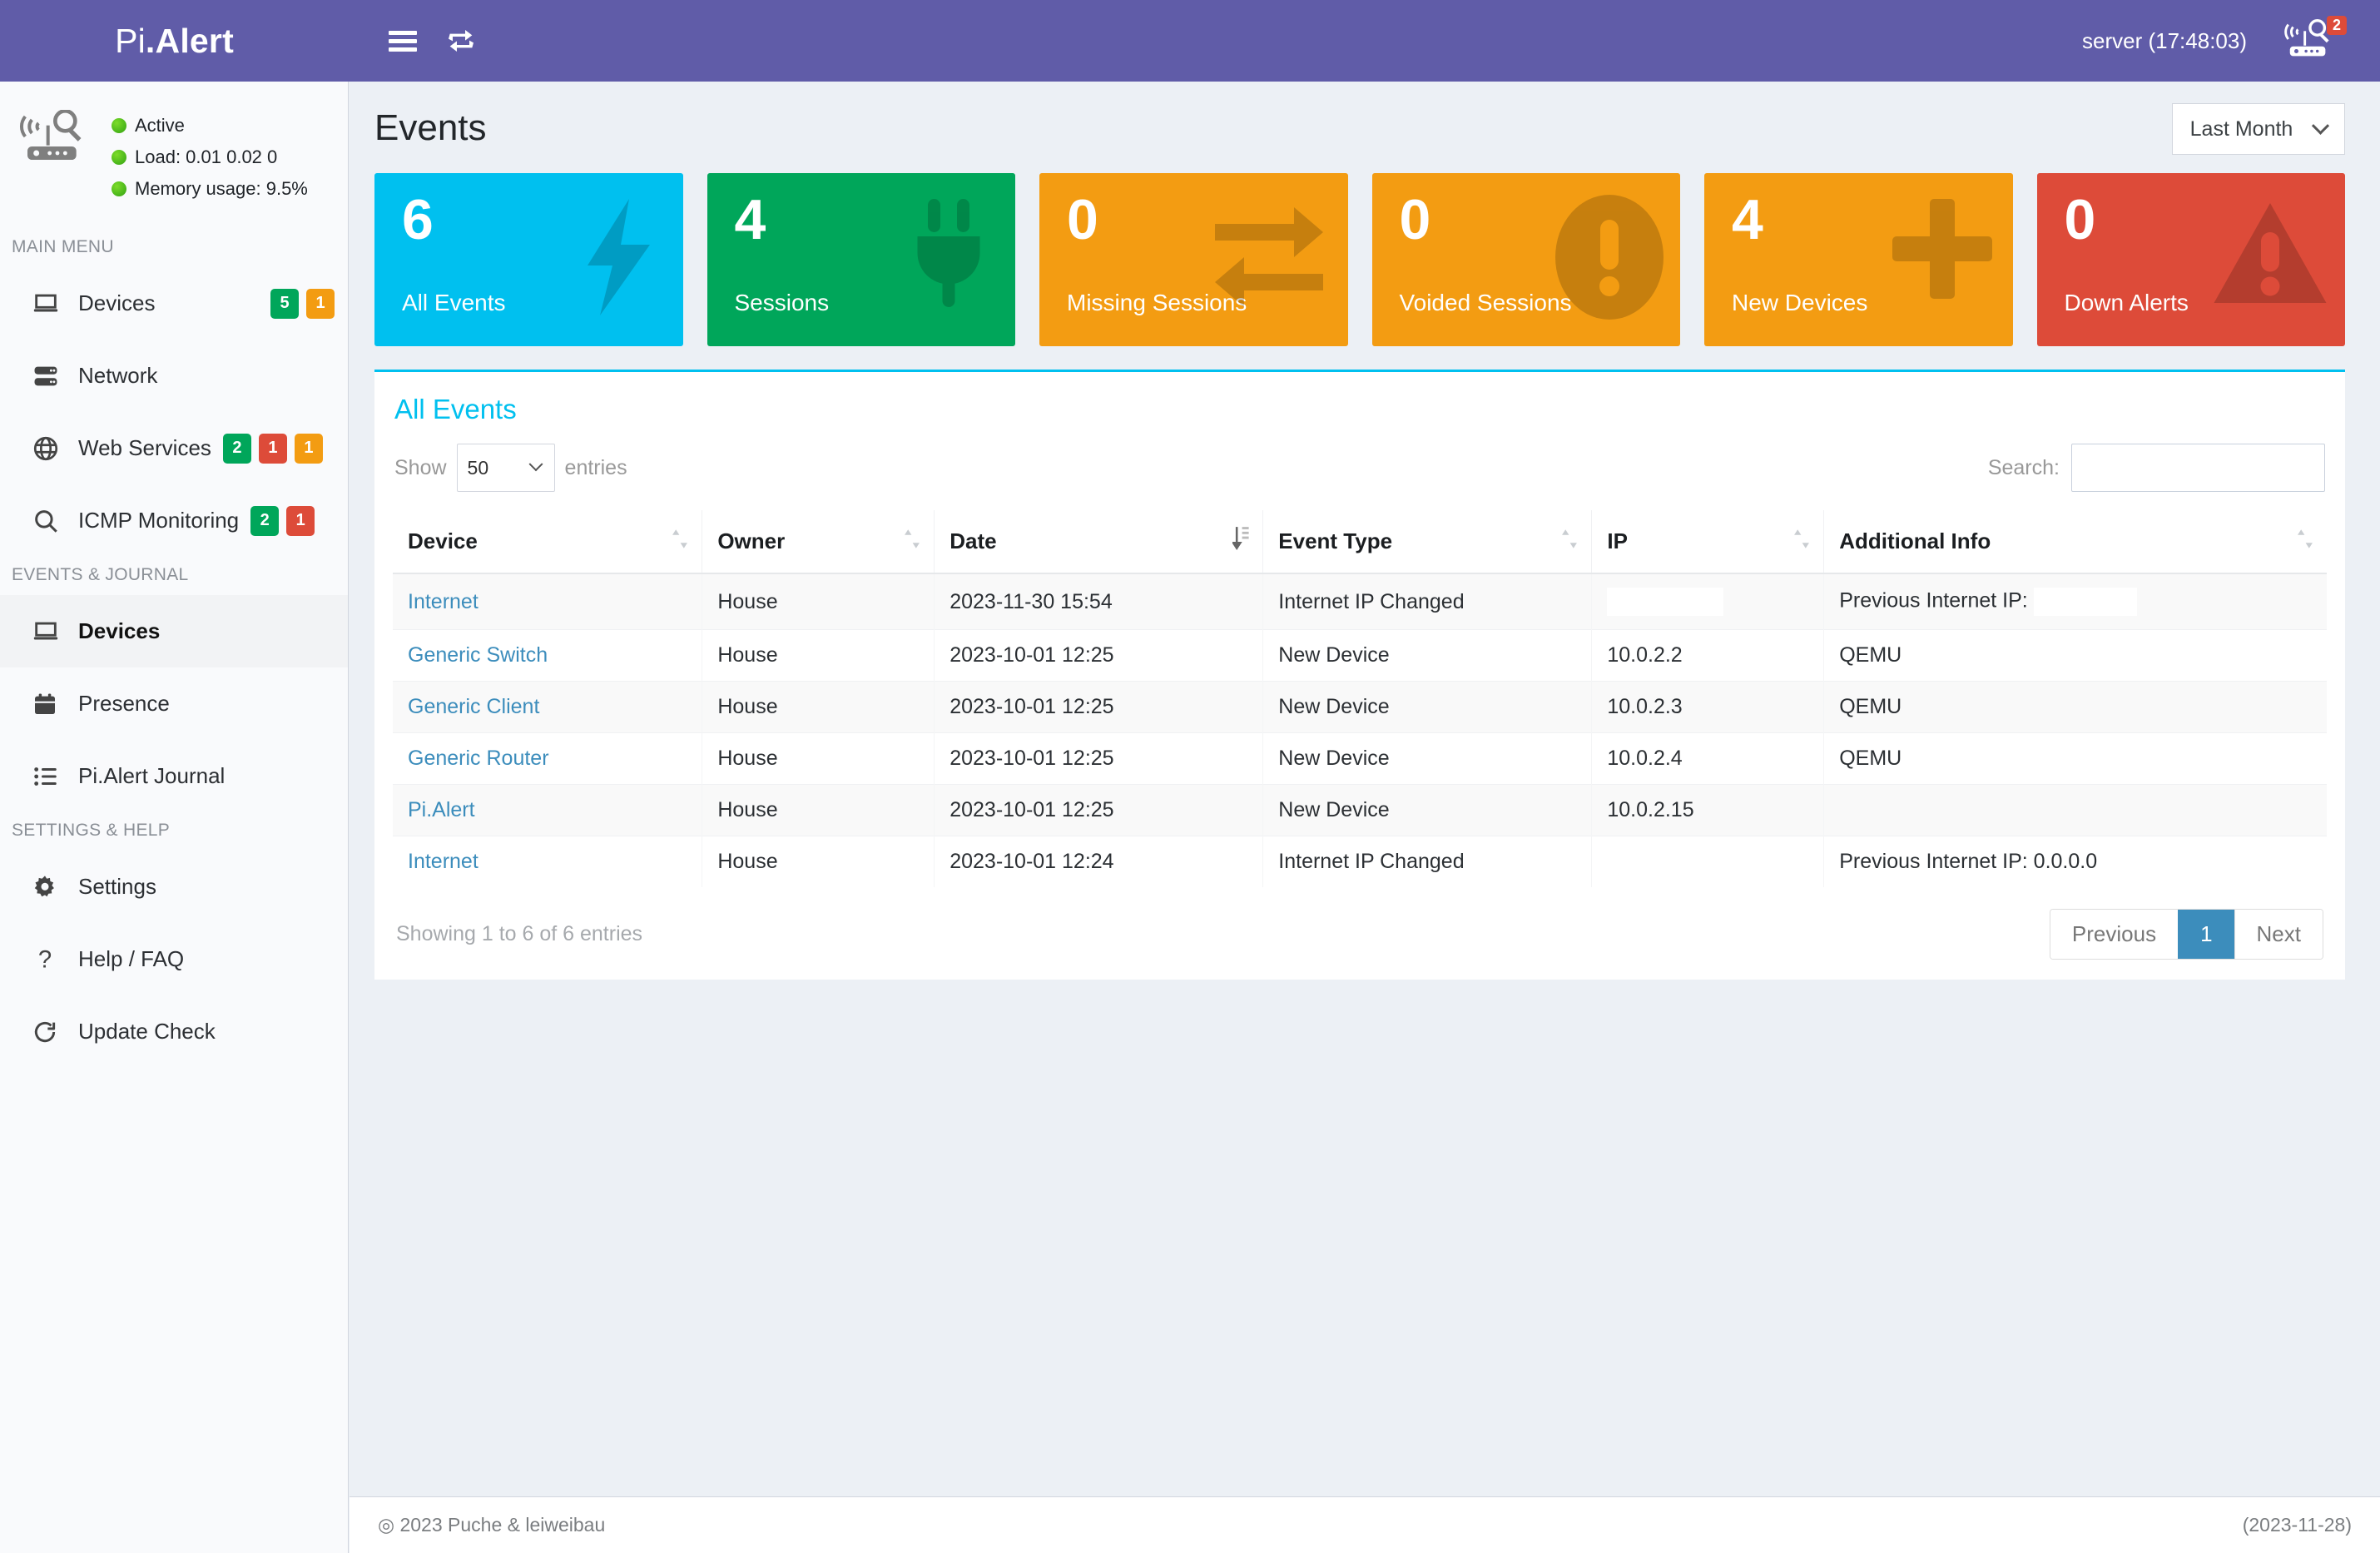 Image resolution: width=2380 pixels, height=1553 pixels. I want to click on cell-ip: 10.0.2.15, so click(1707, 810).